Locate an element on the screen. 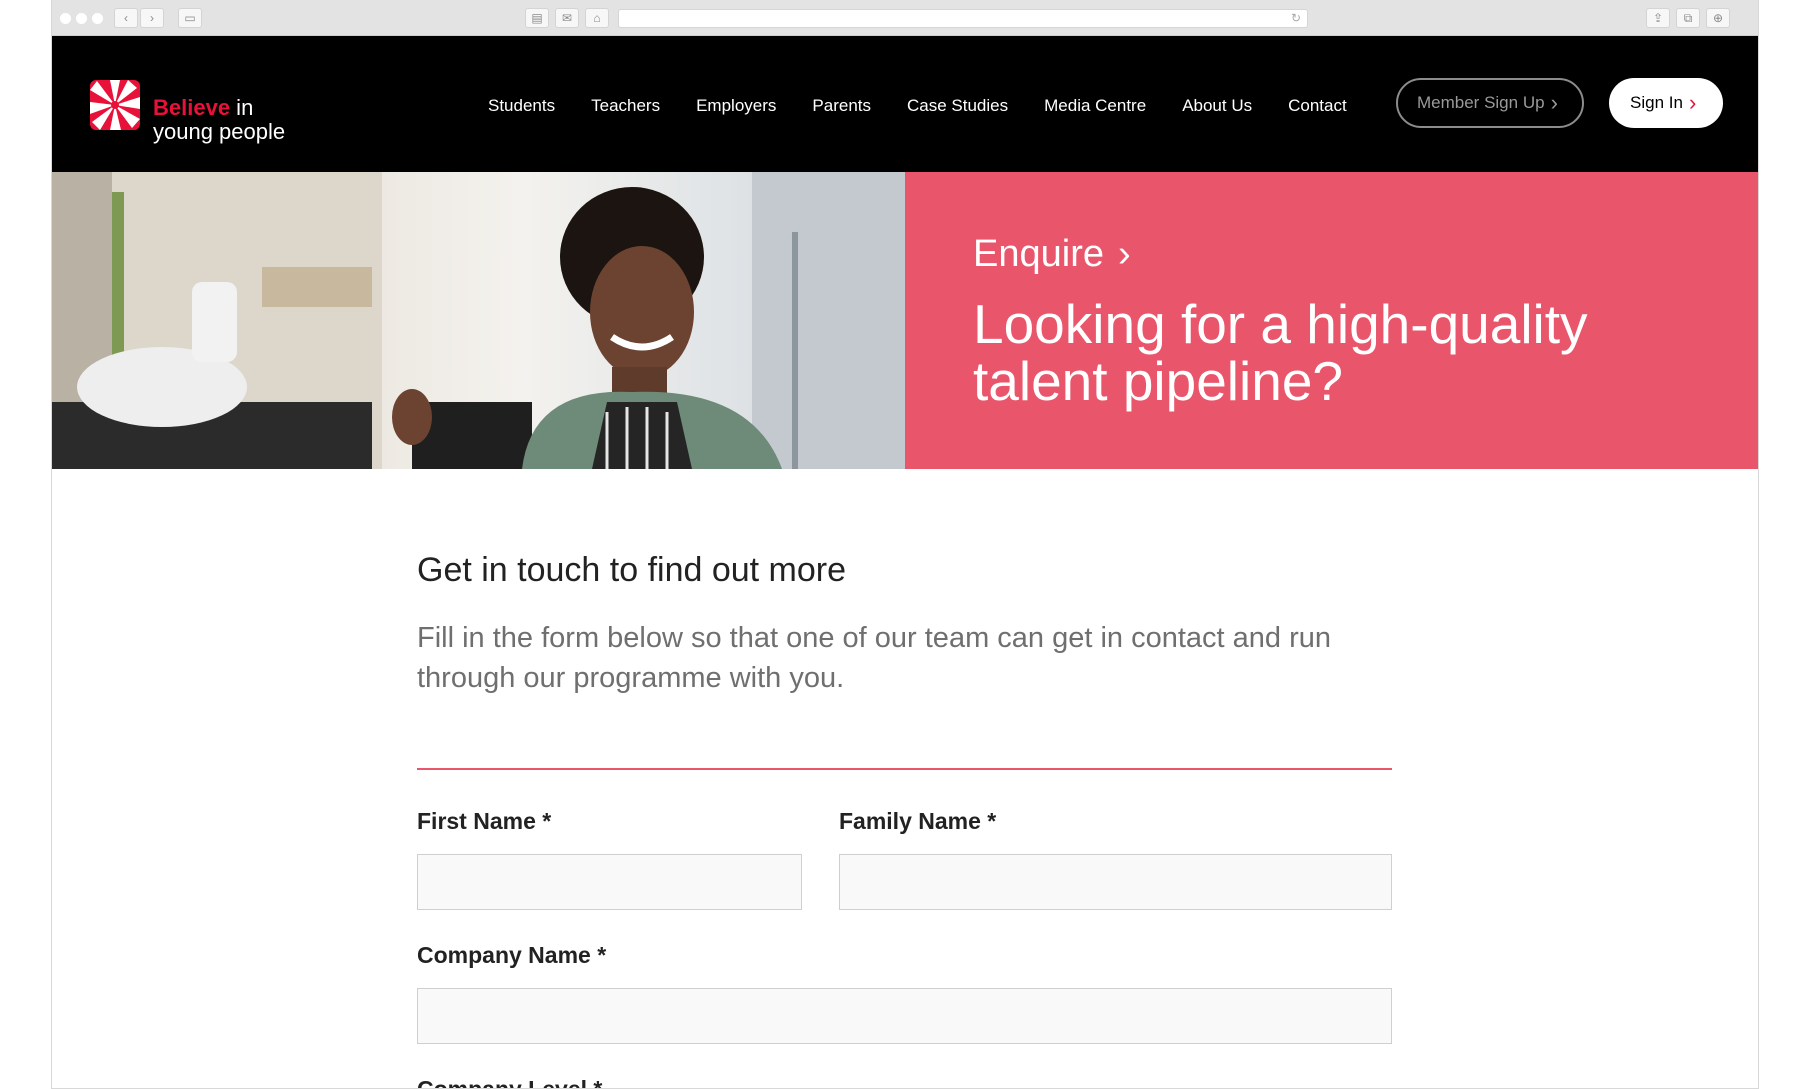 This screenshot has width=1800, height=1089. woman-barista-photo is located at coordinates (478, 320).